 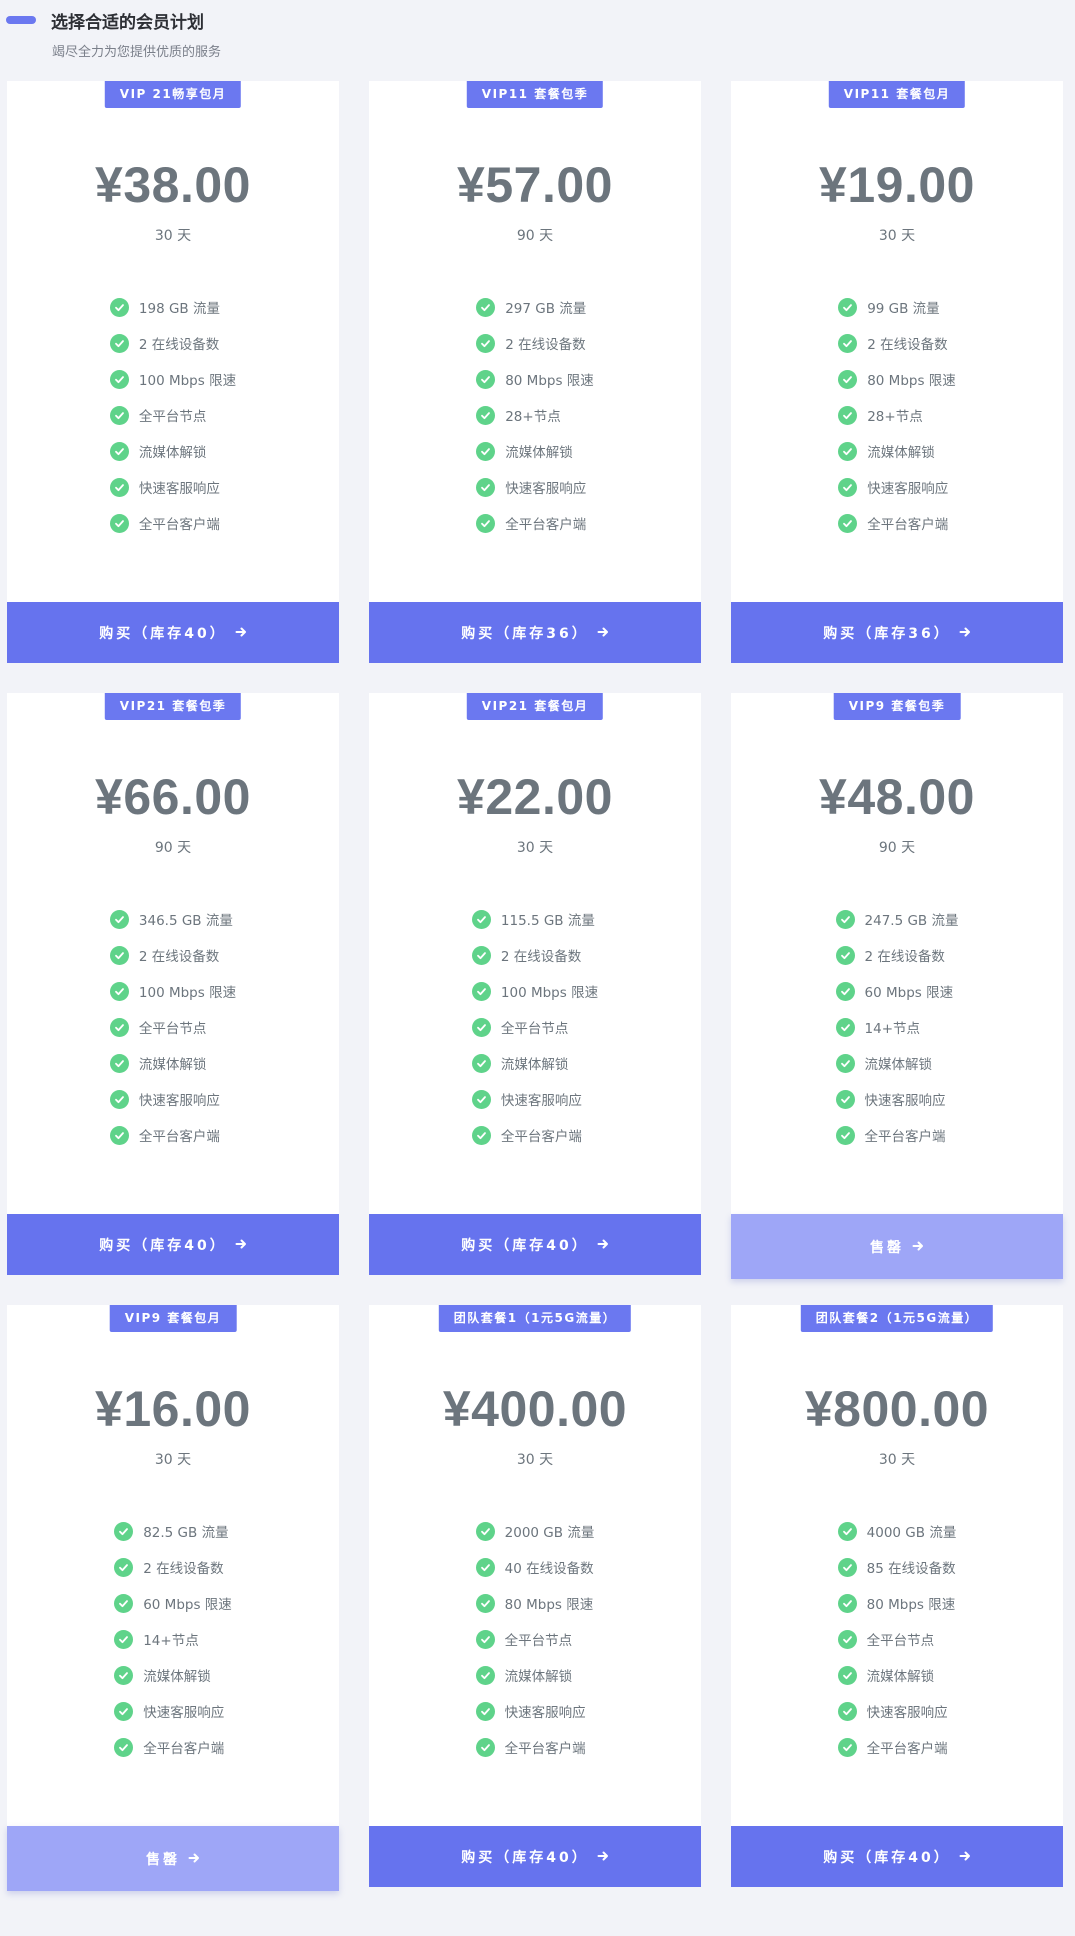 I want to click on plan-badge: VIP11 套餐包月, so click(x=897, y=94).